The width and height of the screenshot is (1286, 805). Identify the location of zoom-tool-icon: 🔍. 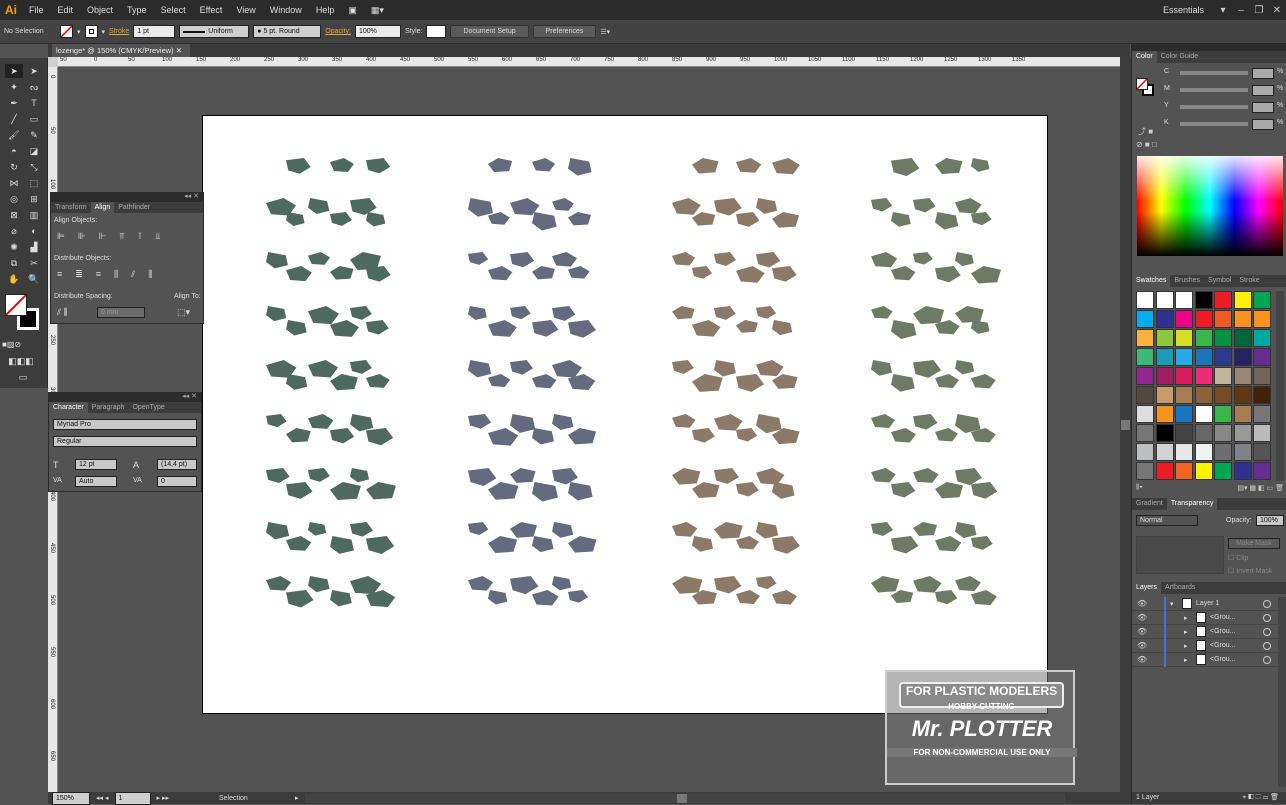
(34, 279).